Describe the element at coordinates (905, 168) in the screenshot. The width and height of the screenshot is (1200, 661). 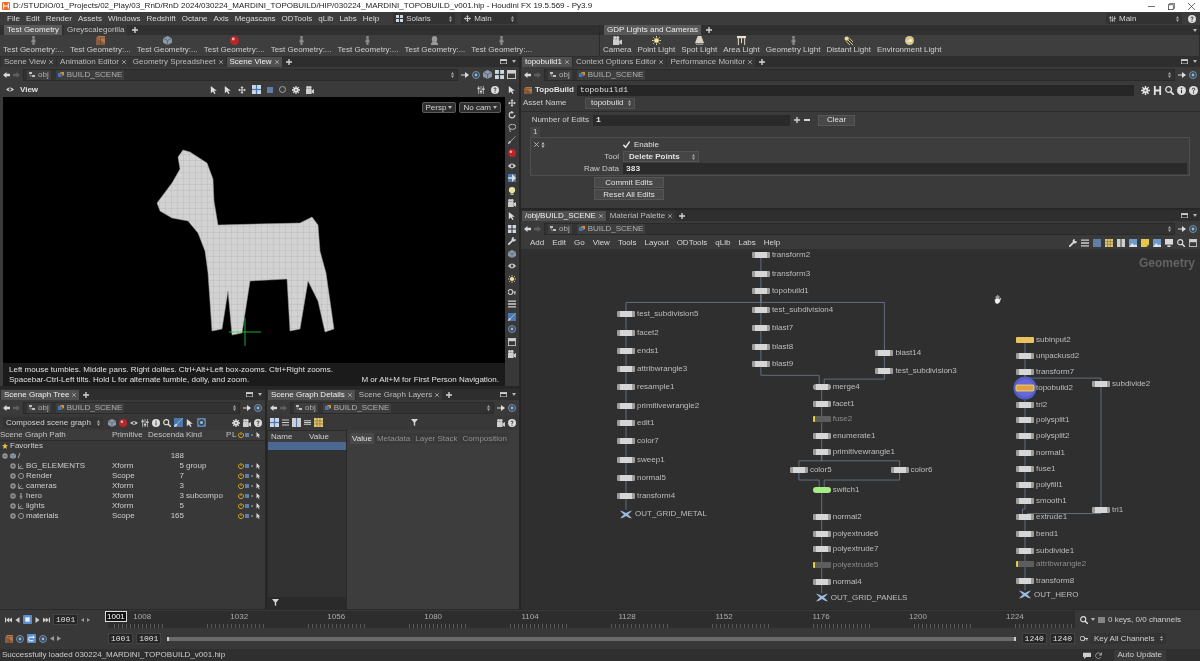
I see `raw-data-field: 383` at that location.